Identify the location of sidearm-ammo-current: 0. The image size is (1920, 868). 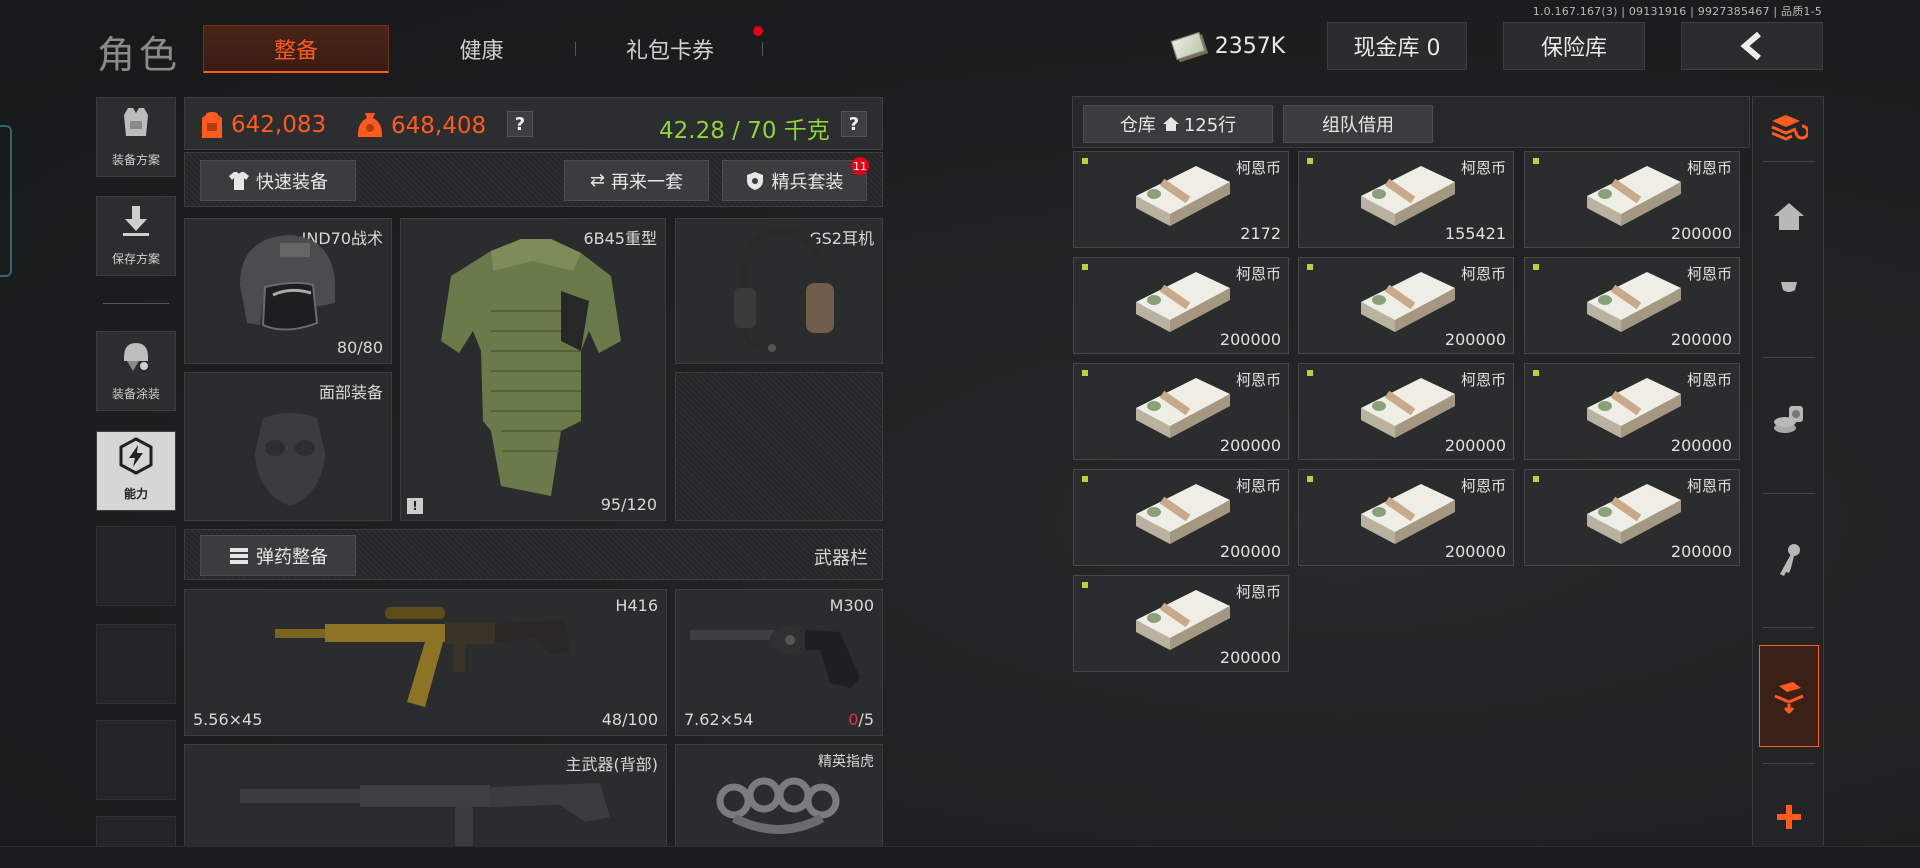
(853, 719).